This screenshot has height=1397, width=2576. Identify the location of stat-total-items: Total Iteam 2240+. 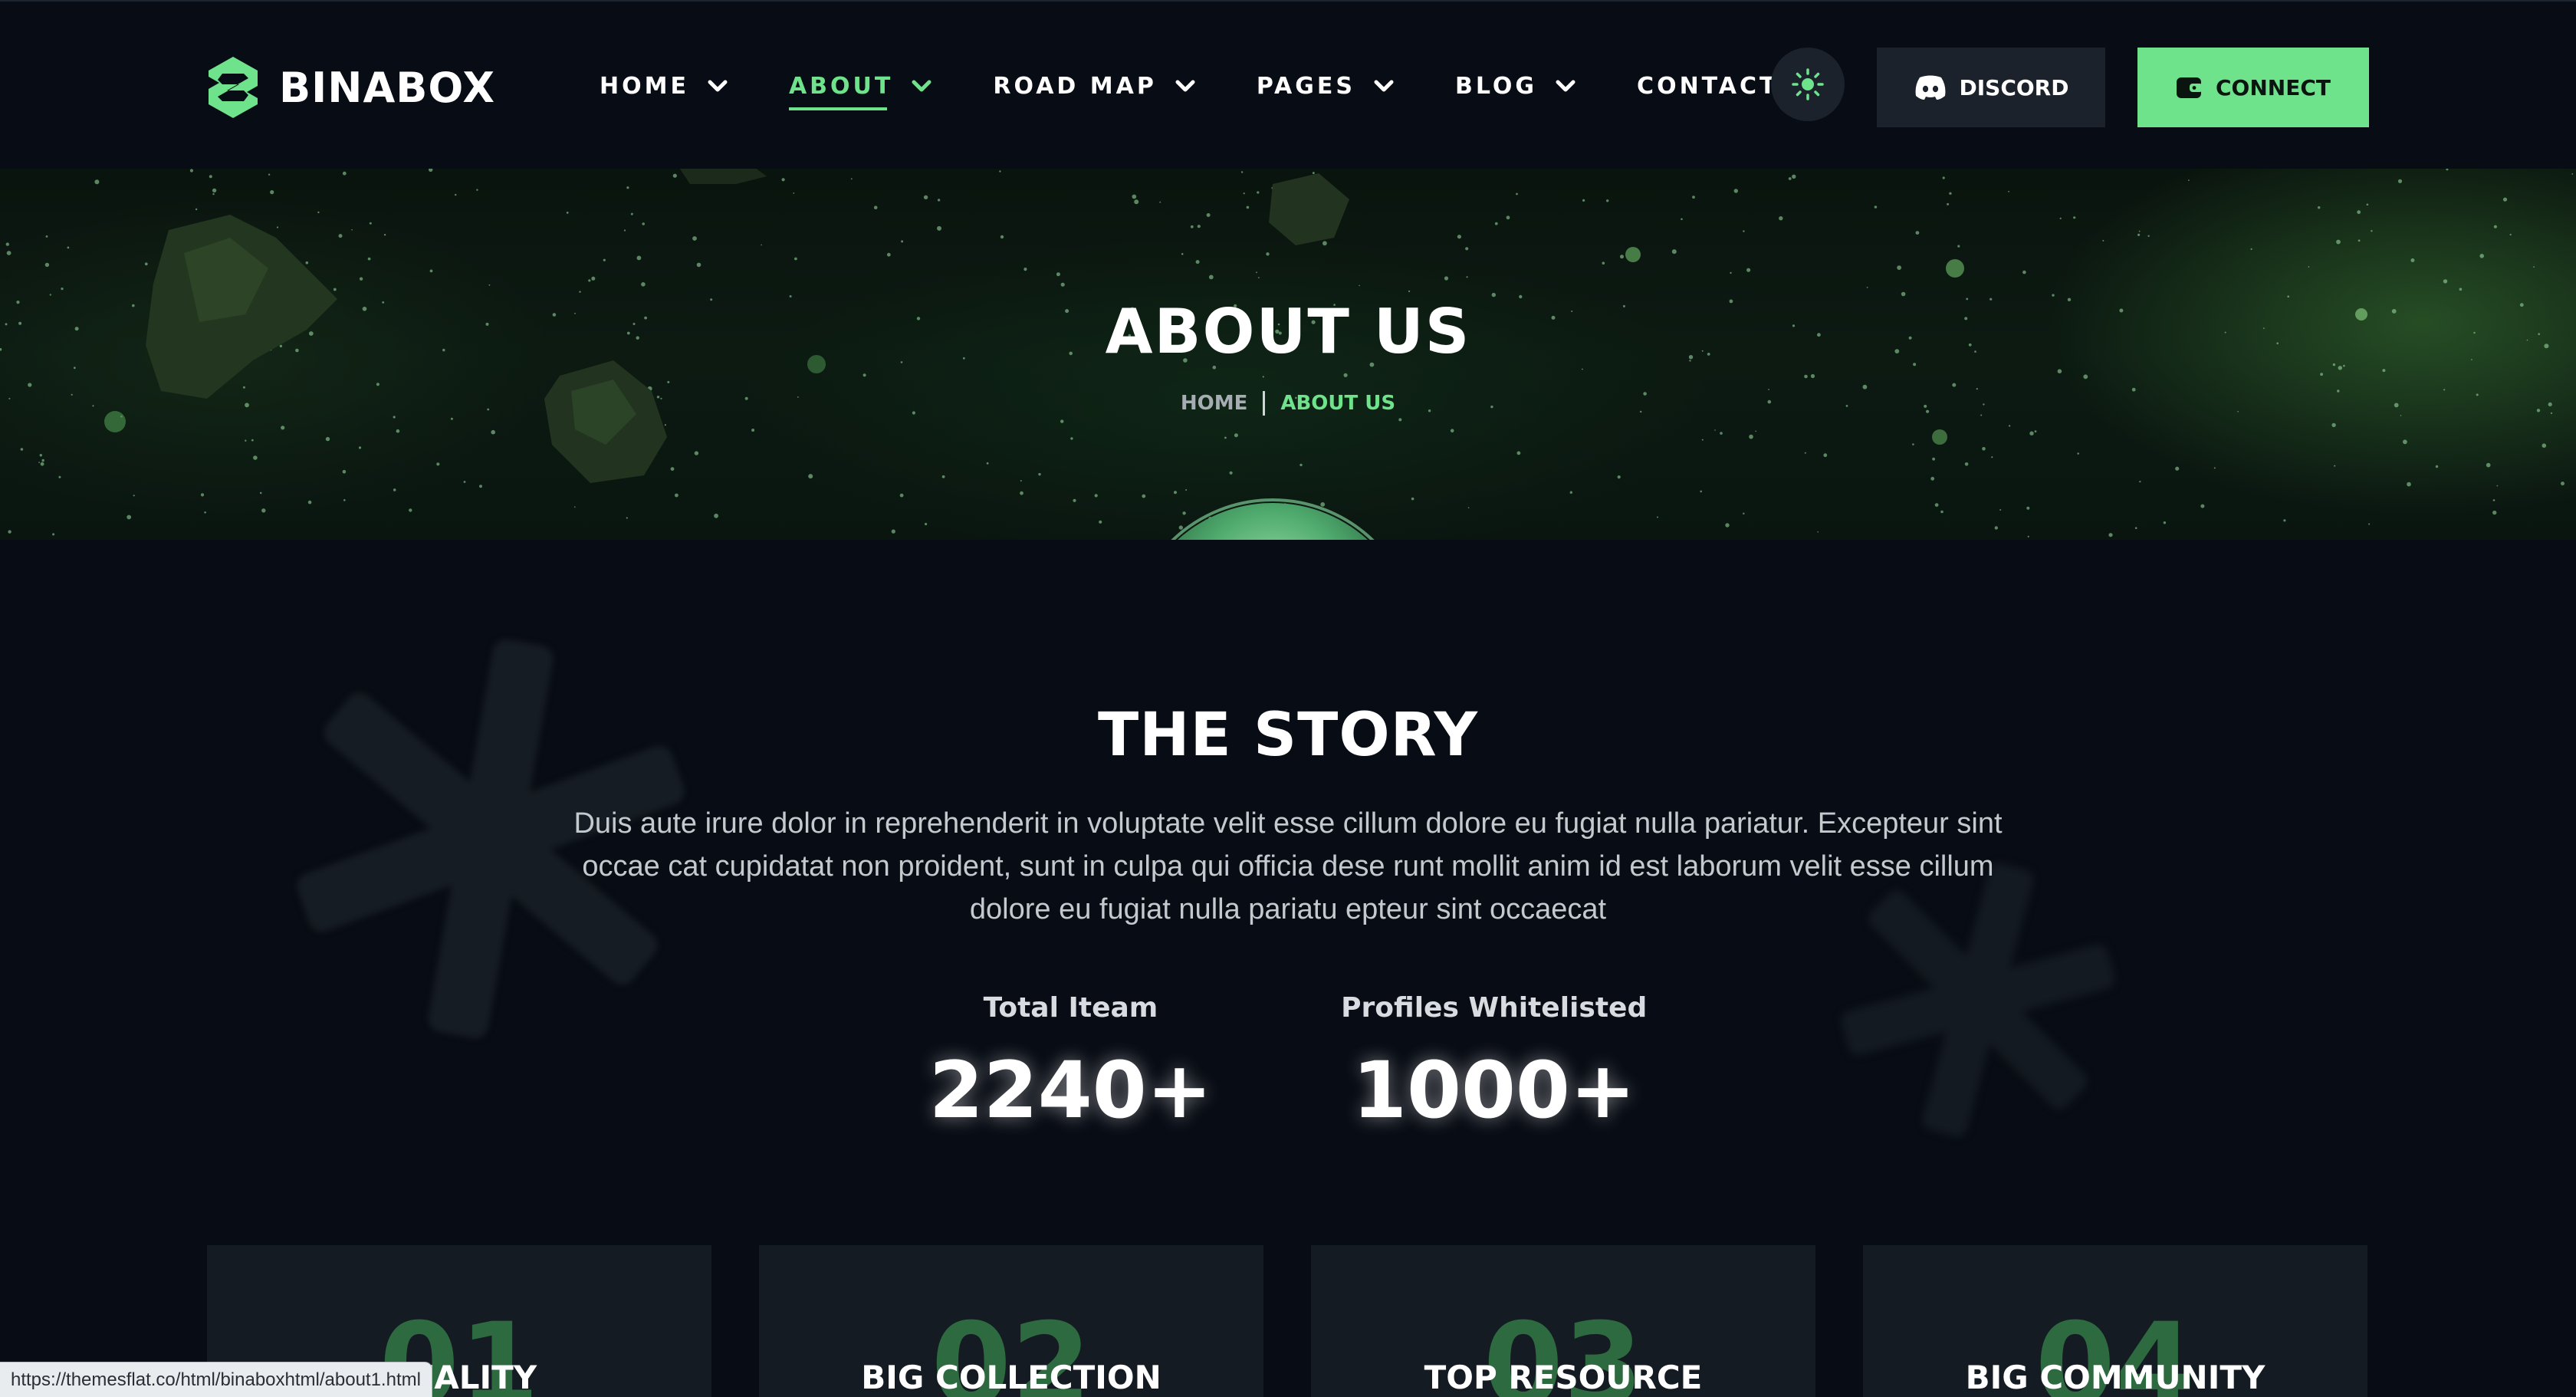
(1070, 1064).